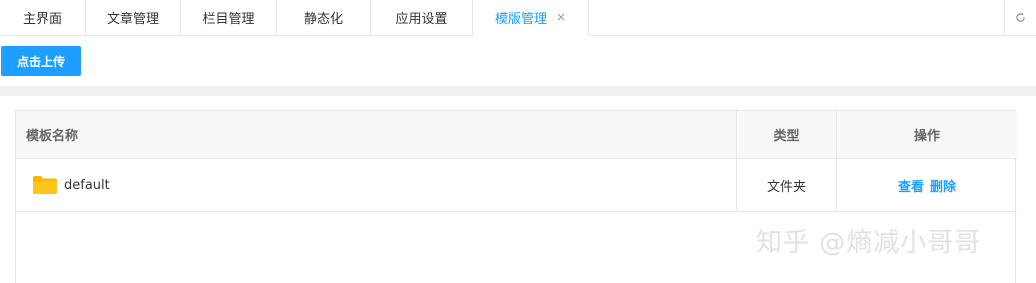 The height and width of the screenshot is (283, 1036). What do you see at coordinates (376, 185) in the screenshot?
I see `name-cell: default` at bounding box center [376, 185].